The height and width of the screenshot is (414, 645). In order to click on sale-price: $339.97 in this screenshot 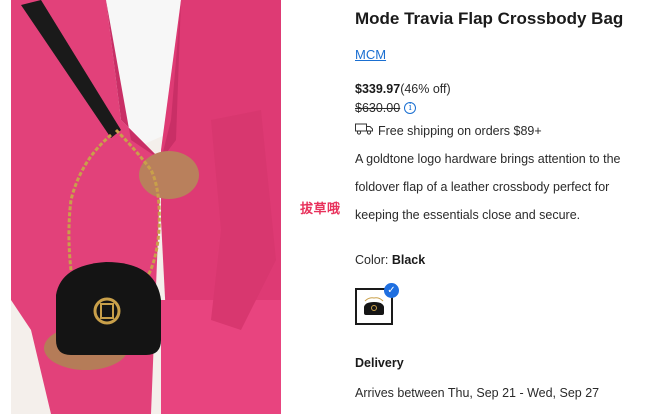, I will do `click(378, 89)`.